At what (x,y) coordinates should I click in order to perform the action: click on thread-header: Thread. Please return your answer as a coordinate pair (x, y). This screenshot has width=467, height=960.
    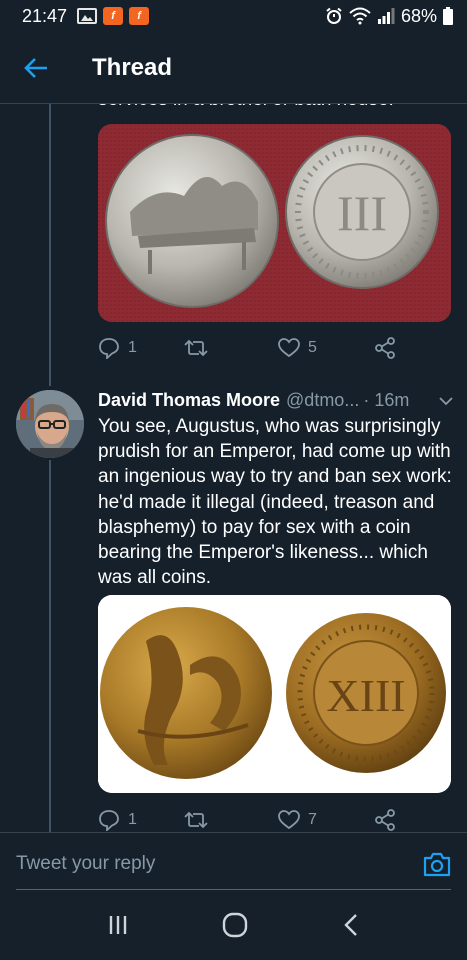
    Looking at the image, I should click on (233, 68).